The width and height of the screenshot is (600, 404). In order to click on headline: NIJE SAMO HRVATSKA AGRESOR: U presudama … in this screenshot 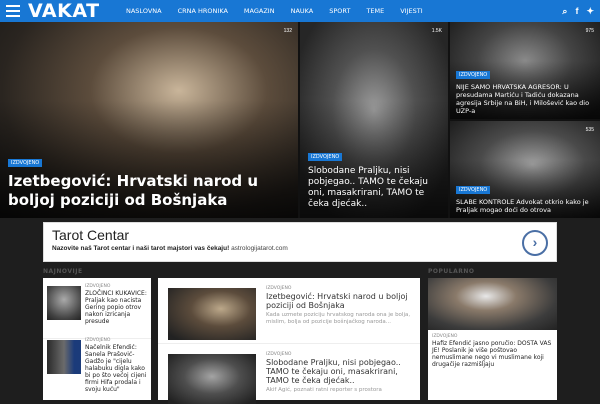, I will do `click(525, 99)`.